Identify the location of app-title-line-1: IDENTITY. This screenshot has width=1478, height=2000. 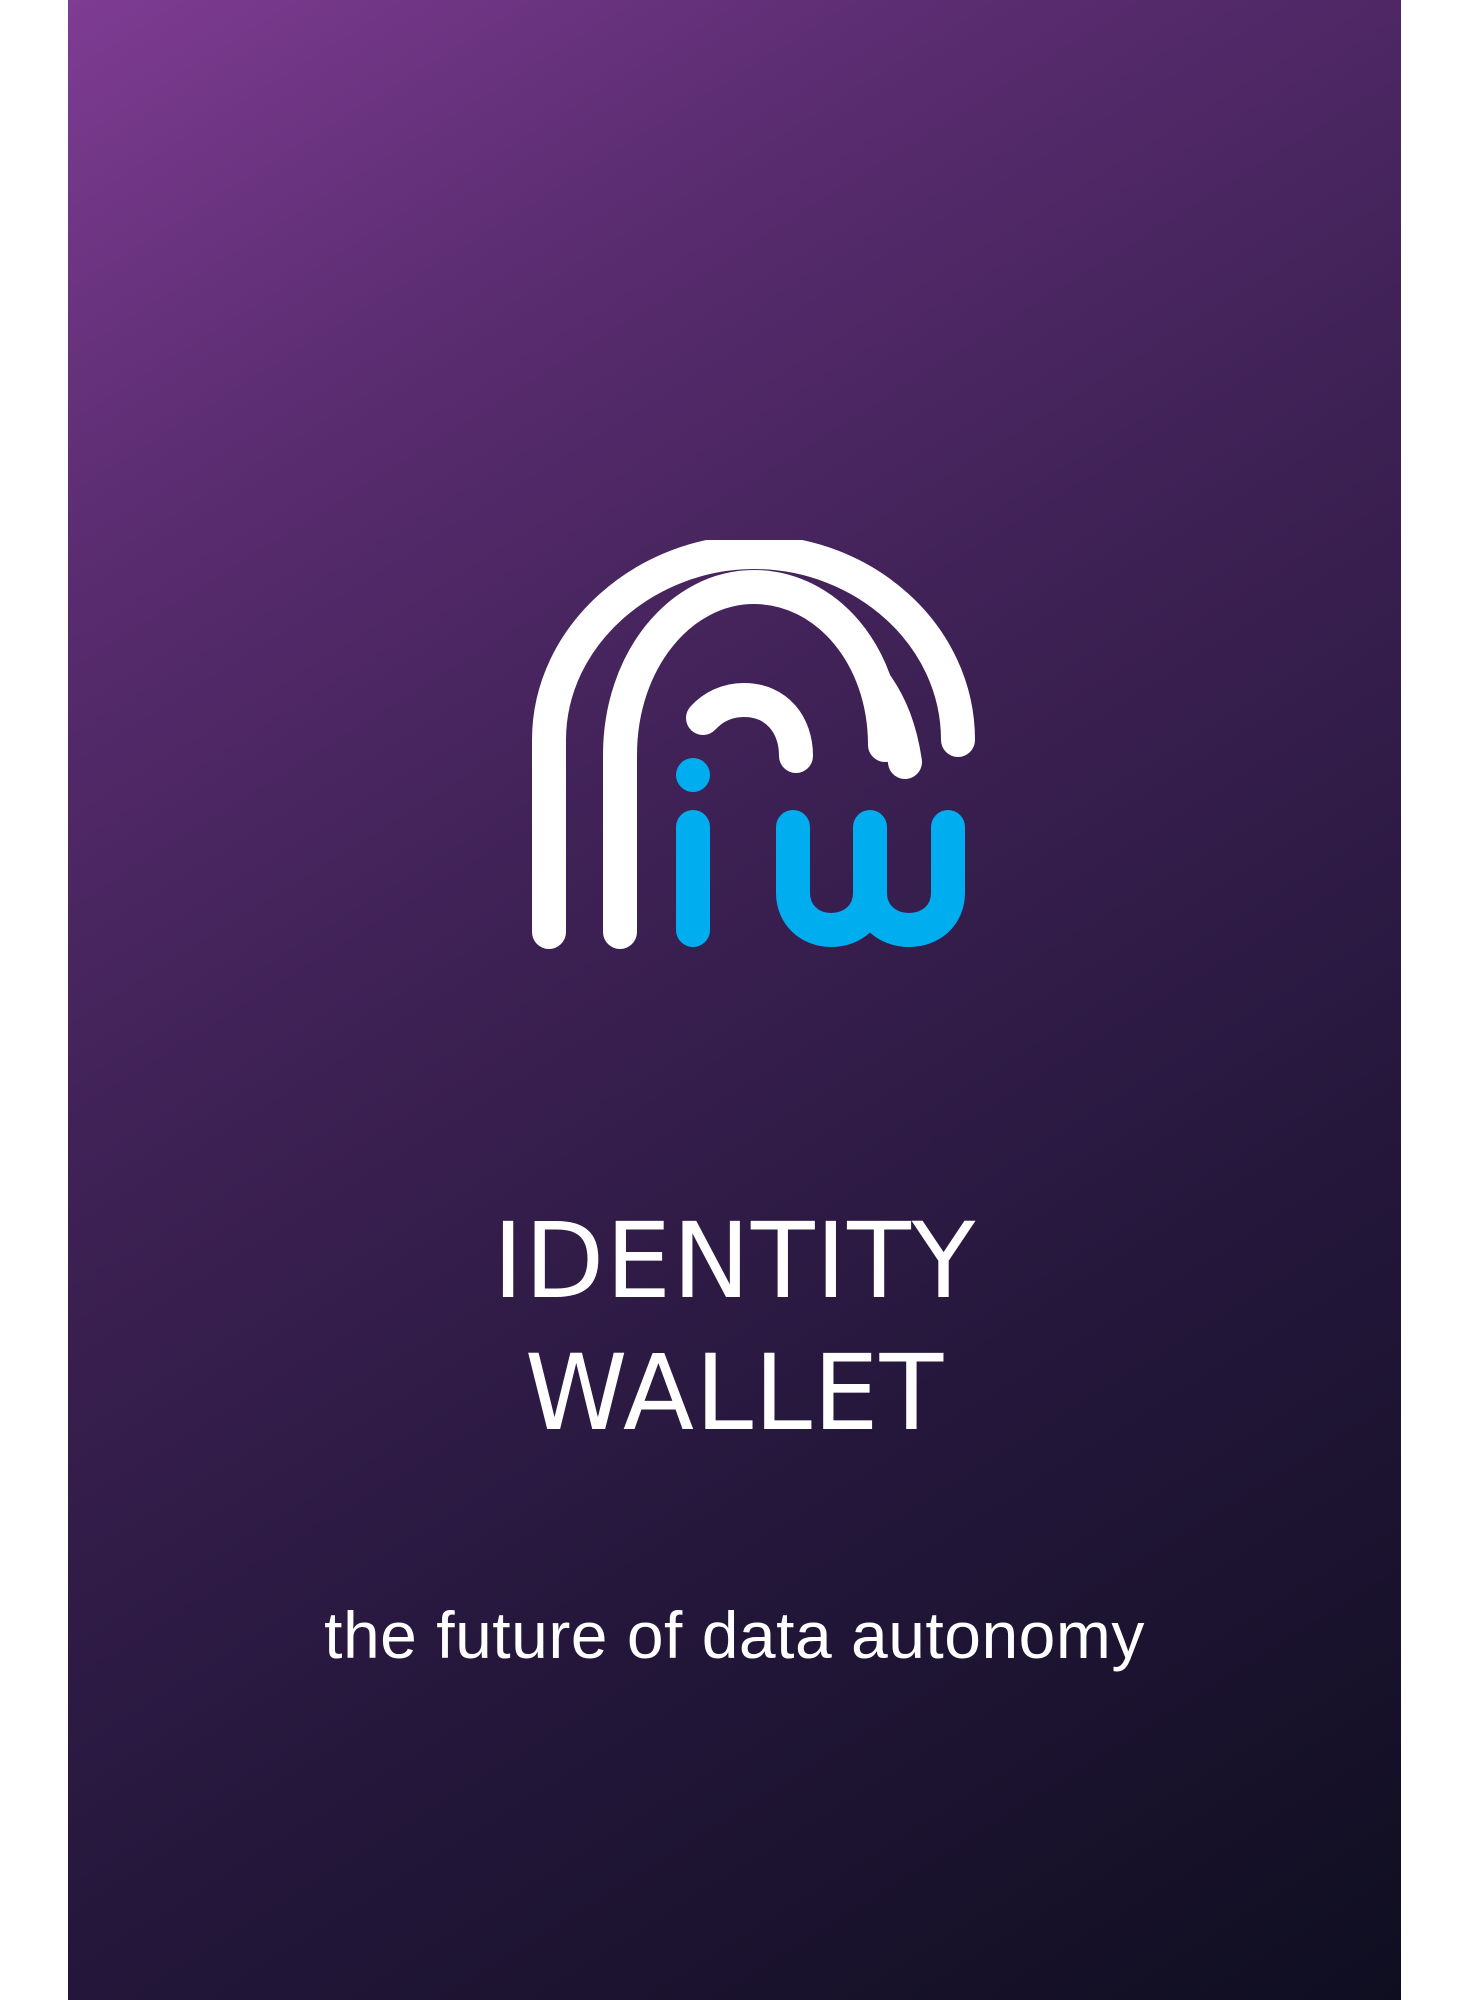
(734, 1260).